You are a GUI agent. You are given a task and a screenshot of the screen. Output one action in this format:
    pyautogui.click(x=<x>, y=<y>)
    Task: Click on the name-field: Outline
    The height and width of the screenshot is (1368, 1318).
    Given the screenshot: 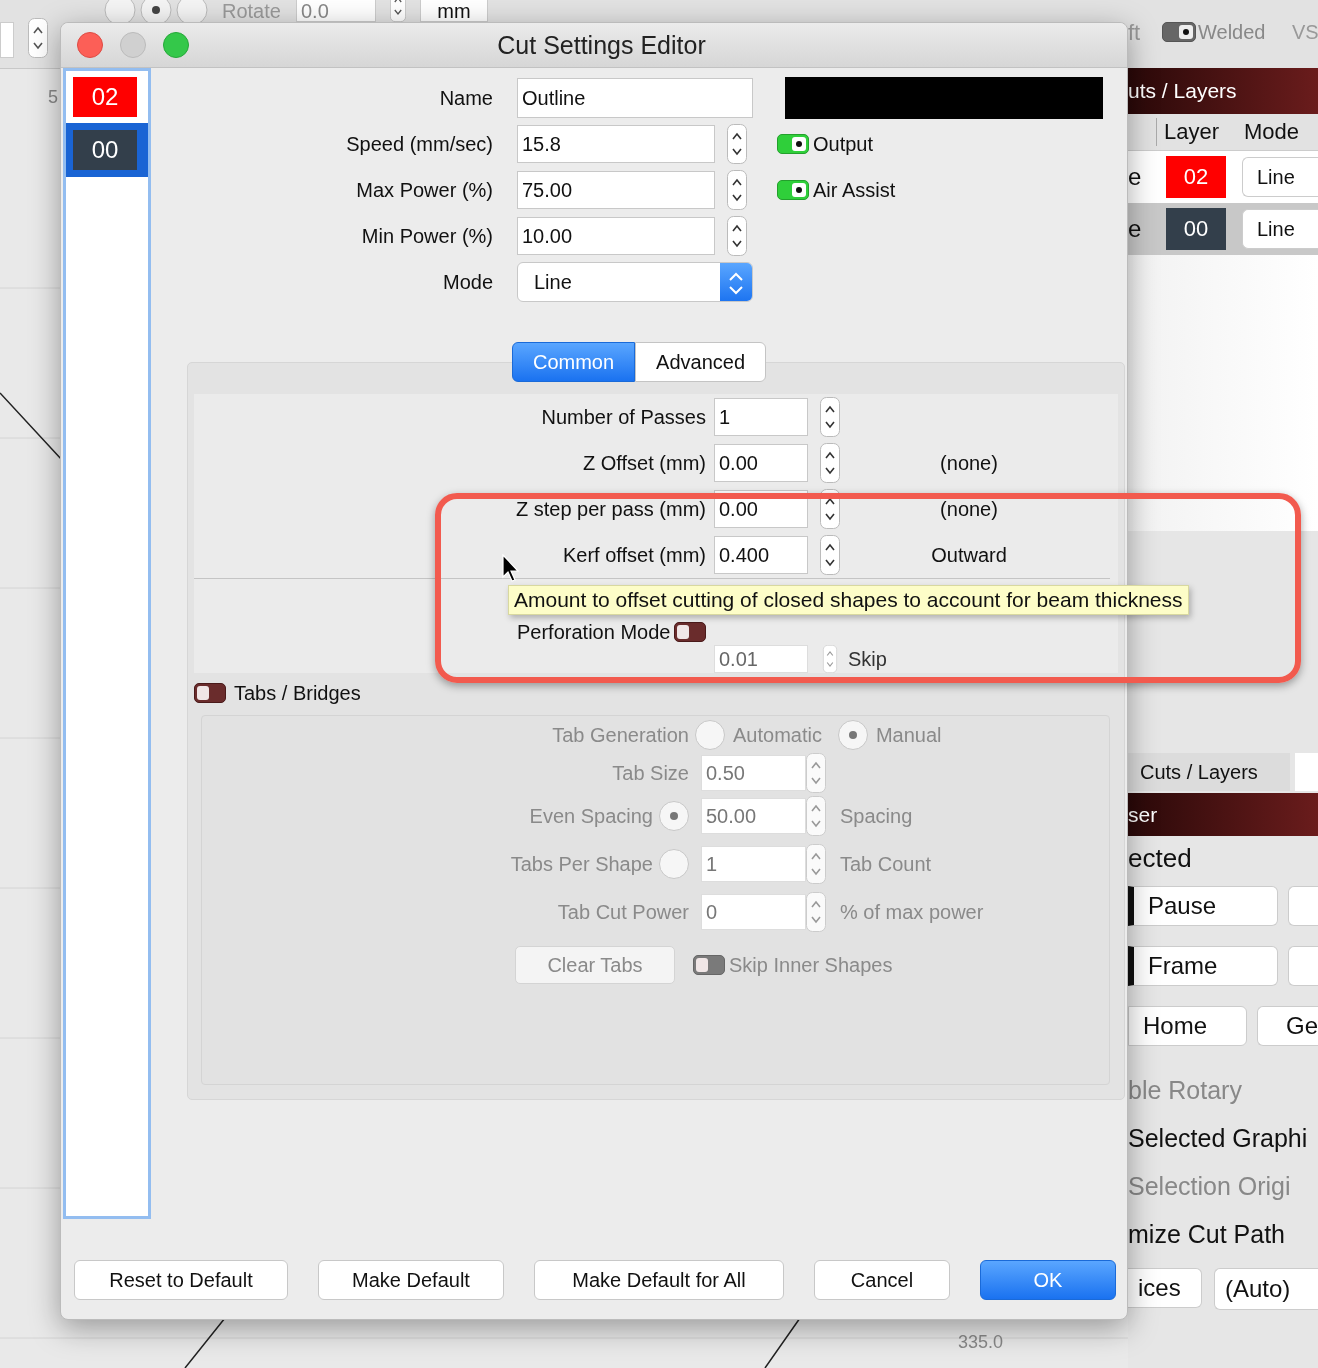 What is the action you would take?
    pyautogui.click(x=635, y=98)
    